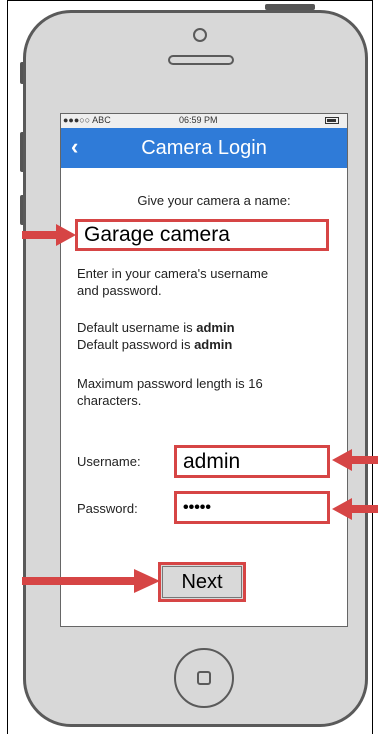 The width and height of the screenshot is (378, 734). I want to click on speaker-grille, so click(201, 60).